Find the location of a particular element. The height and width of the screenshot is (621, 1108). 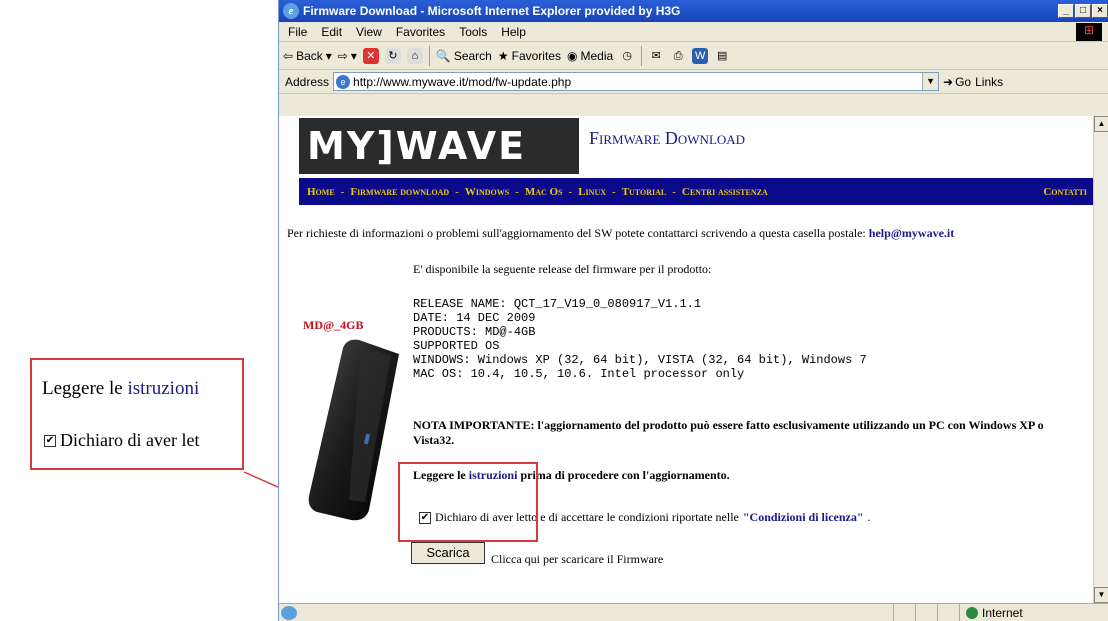

nav-mac-os: Mac Os is located at coordinates (544, 192).